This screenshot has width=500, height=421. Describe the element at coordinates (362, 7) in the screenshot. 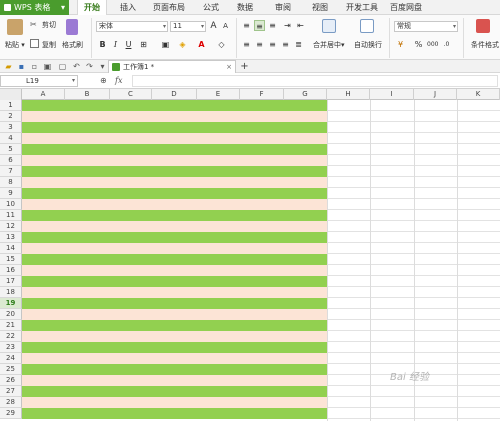

I see `tab-developer: 开发工具` at that location.